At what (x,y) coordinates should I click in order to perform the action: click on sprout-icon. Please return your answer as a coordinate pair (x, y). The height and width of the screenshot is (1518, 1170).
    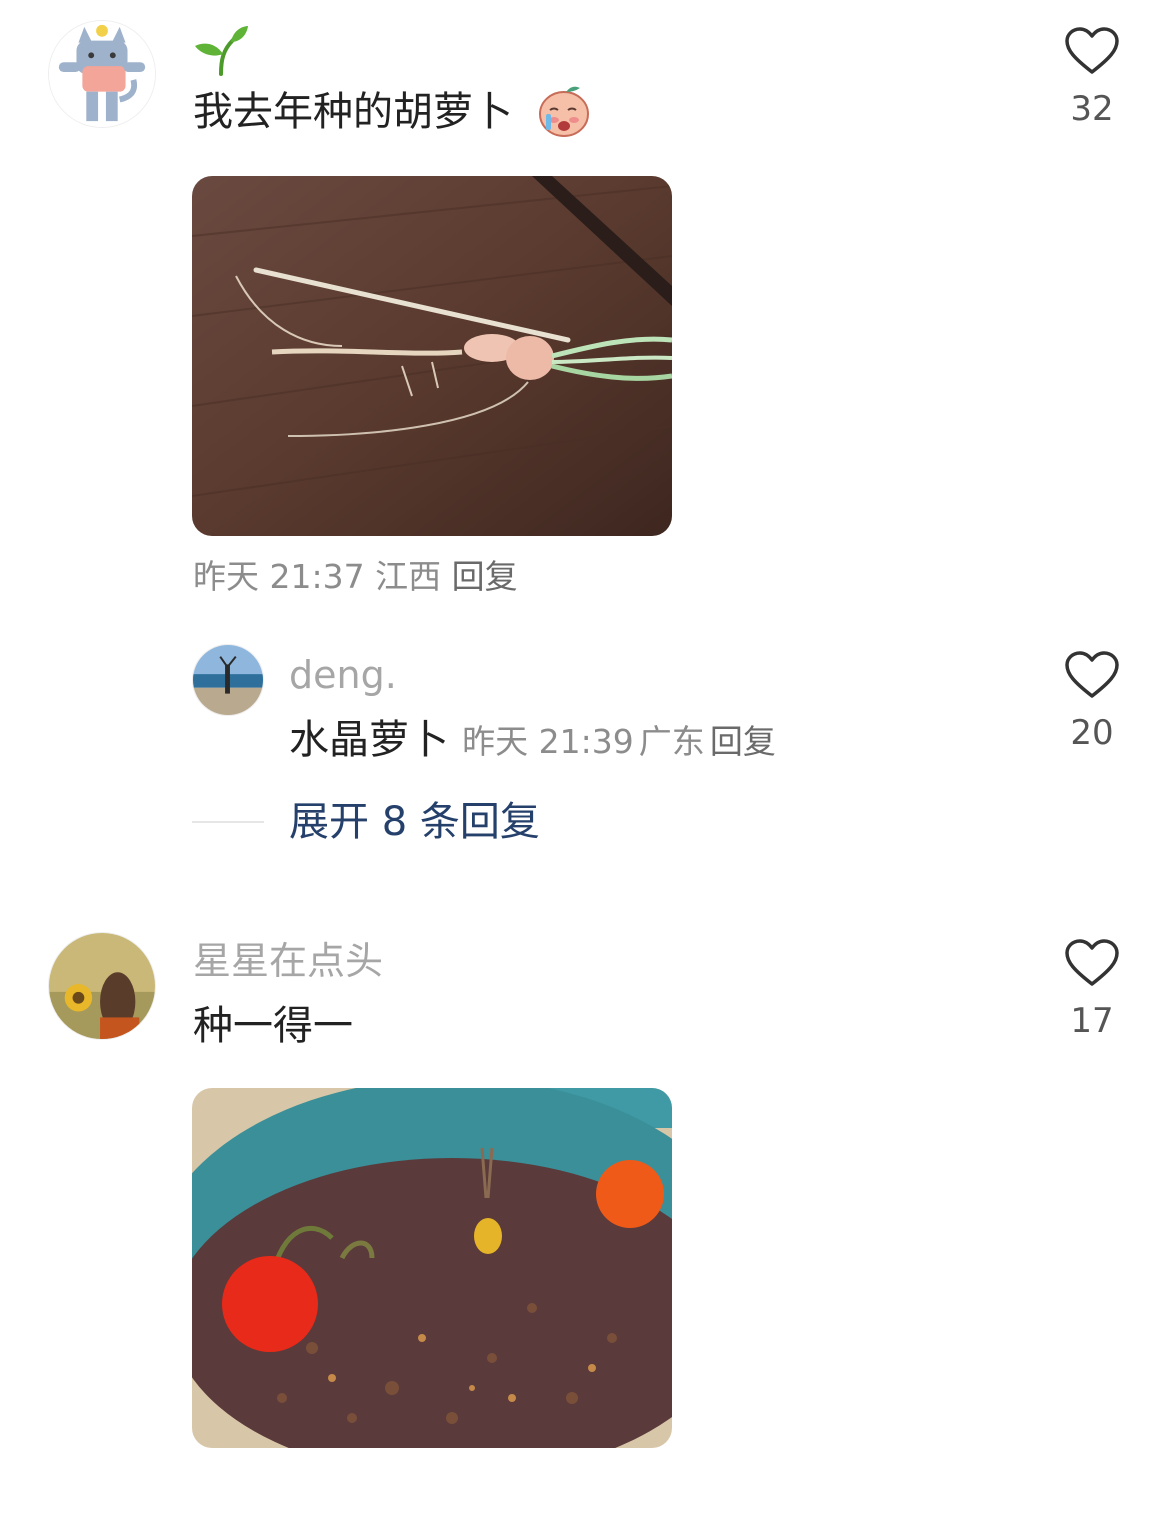
    Looking at the image, I should click on (221, 50).